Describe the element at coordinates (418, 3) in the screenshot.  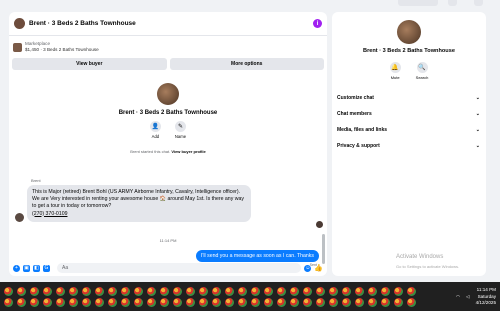
I see `top-toolbar-pill` at that location.